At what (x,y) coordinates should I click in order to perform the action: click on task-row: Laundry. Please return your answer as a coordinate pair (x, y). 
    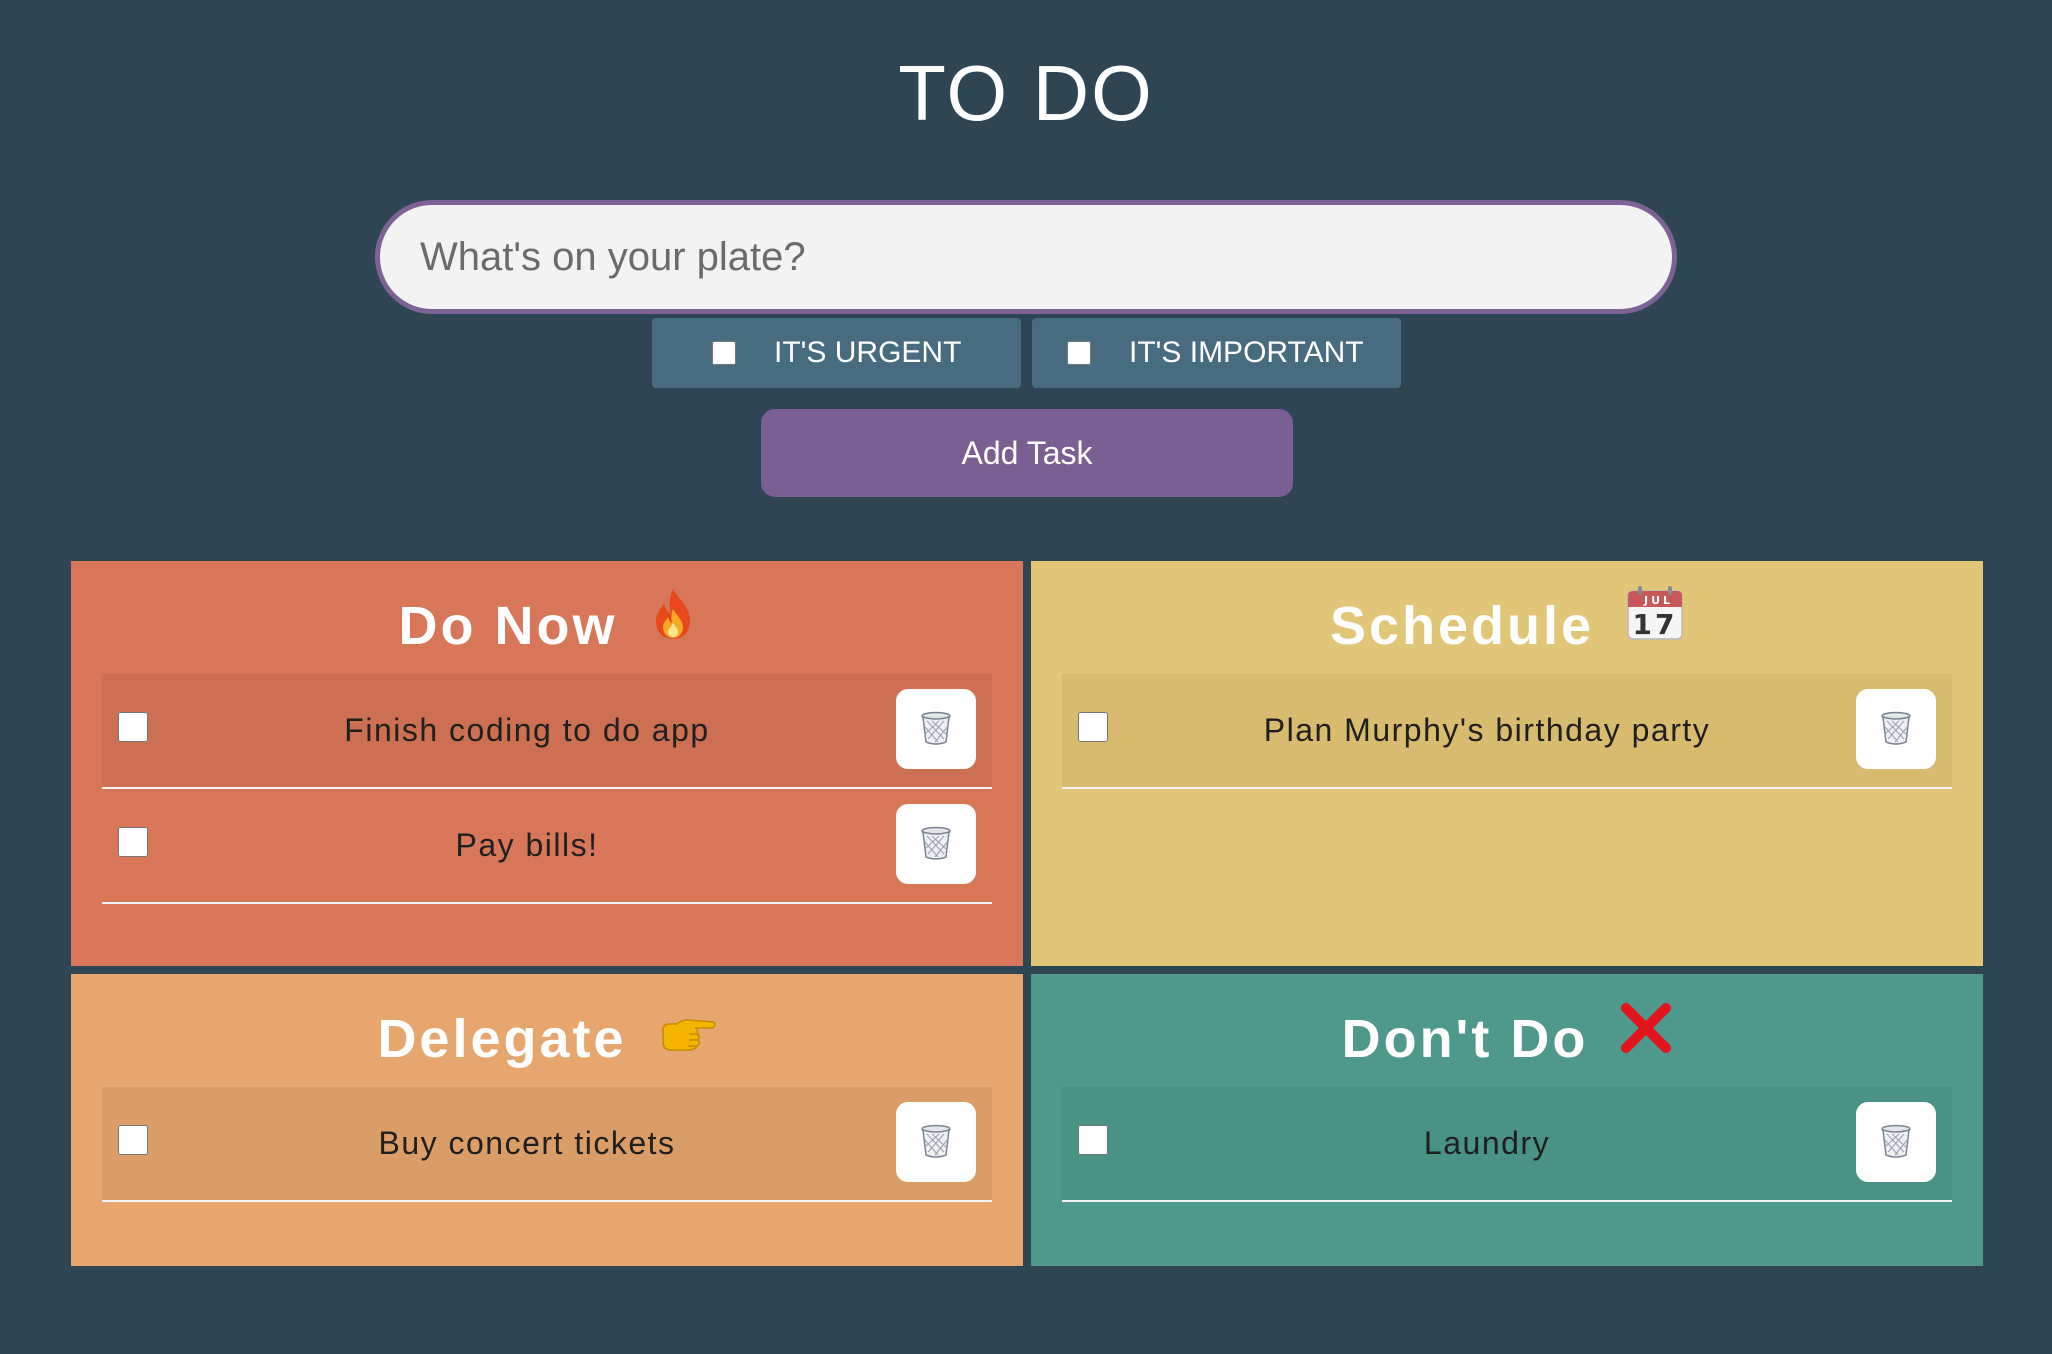
    Looking at the image, I should click on (1507, 1144).